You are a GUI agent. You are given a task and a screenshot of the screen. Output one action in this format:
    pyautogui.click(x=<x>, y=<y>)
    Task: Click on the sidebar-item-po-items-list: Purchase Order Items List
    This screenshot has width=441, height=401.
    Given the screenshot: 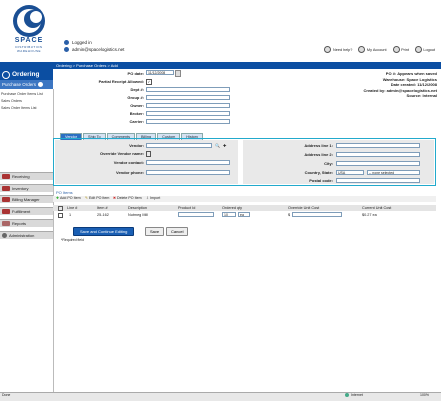 What is the action you would take?
    pyautogui.click(x=22, y=94)
    